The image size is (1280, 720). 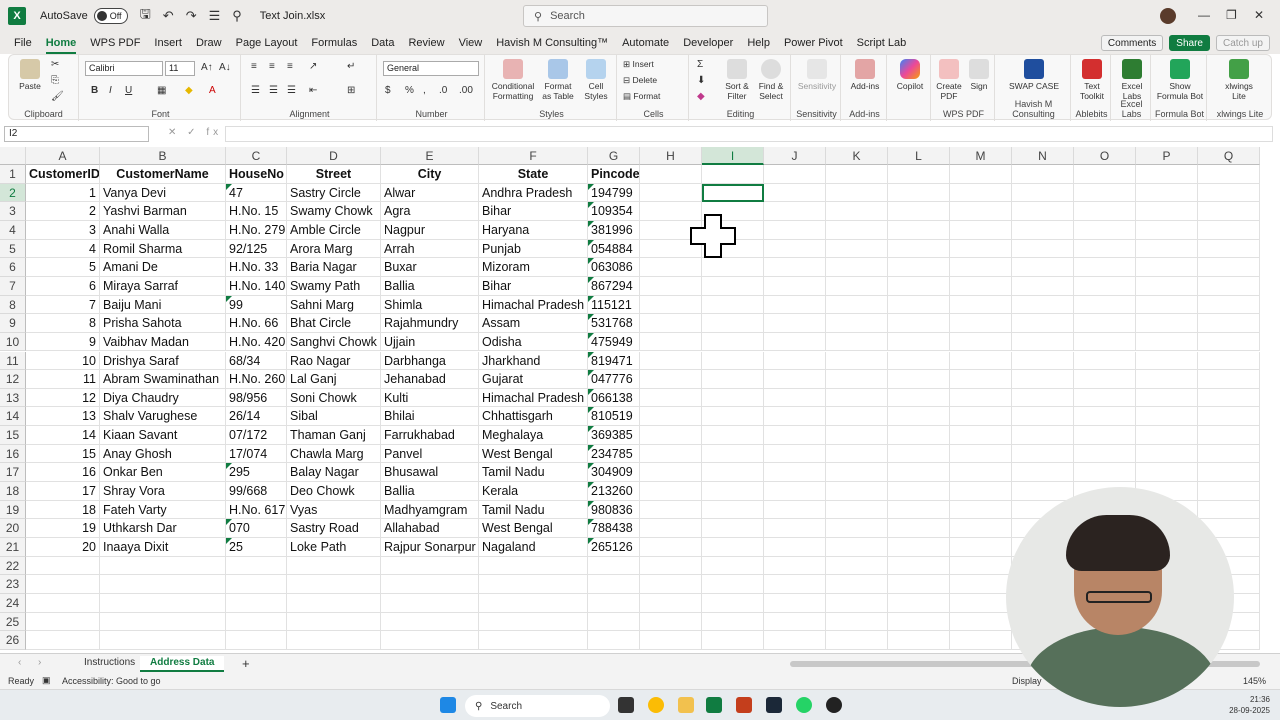 What do you see at coordinates (443, 90) in the screenshot?
I see `increase-decimal-icon: .0` at bounding box center [443, 90].